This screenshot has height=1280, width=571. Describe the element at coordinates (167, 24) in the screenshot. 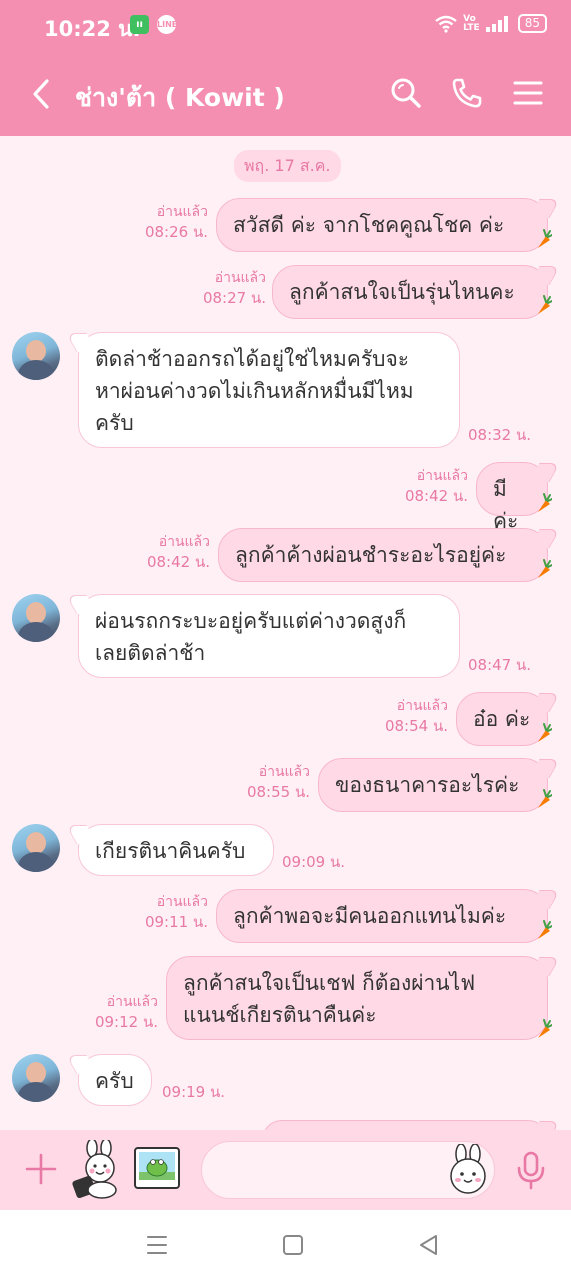

I see `line-notification-icon: LINE` at that location.